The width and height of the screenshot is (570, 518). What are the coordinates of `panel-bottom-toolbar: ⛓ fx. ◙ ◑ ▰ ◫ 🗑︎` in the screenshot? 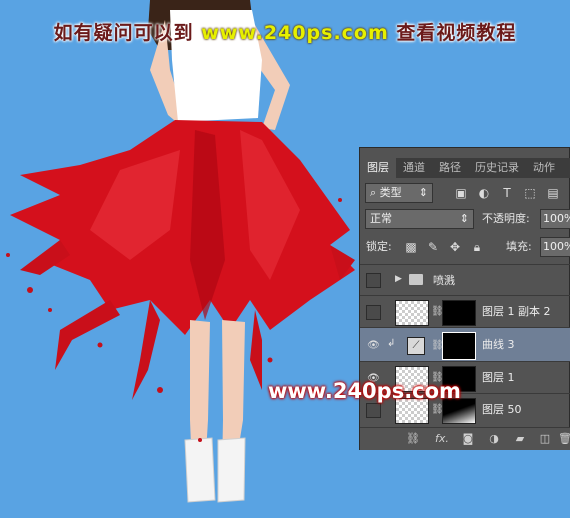 It's located at (465, 438).